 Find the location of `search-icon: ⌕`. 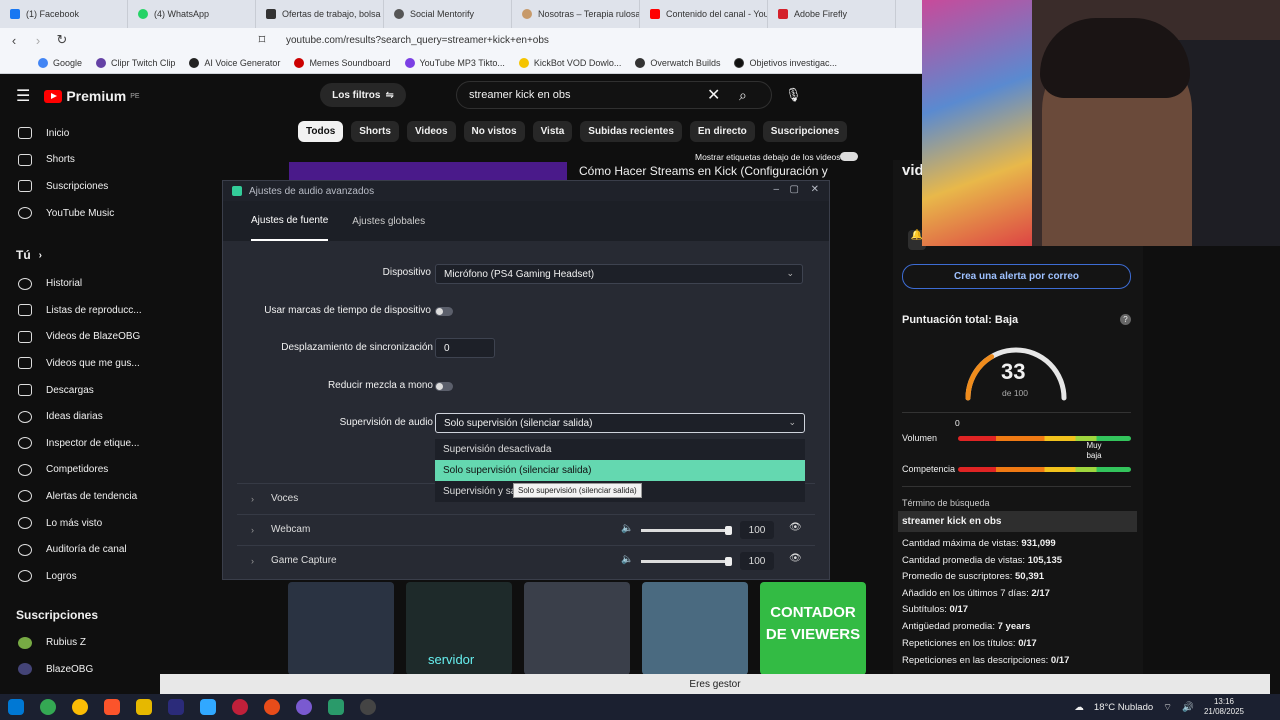

search-icon: ⌕ is located at coordinates (743, 95).